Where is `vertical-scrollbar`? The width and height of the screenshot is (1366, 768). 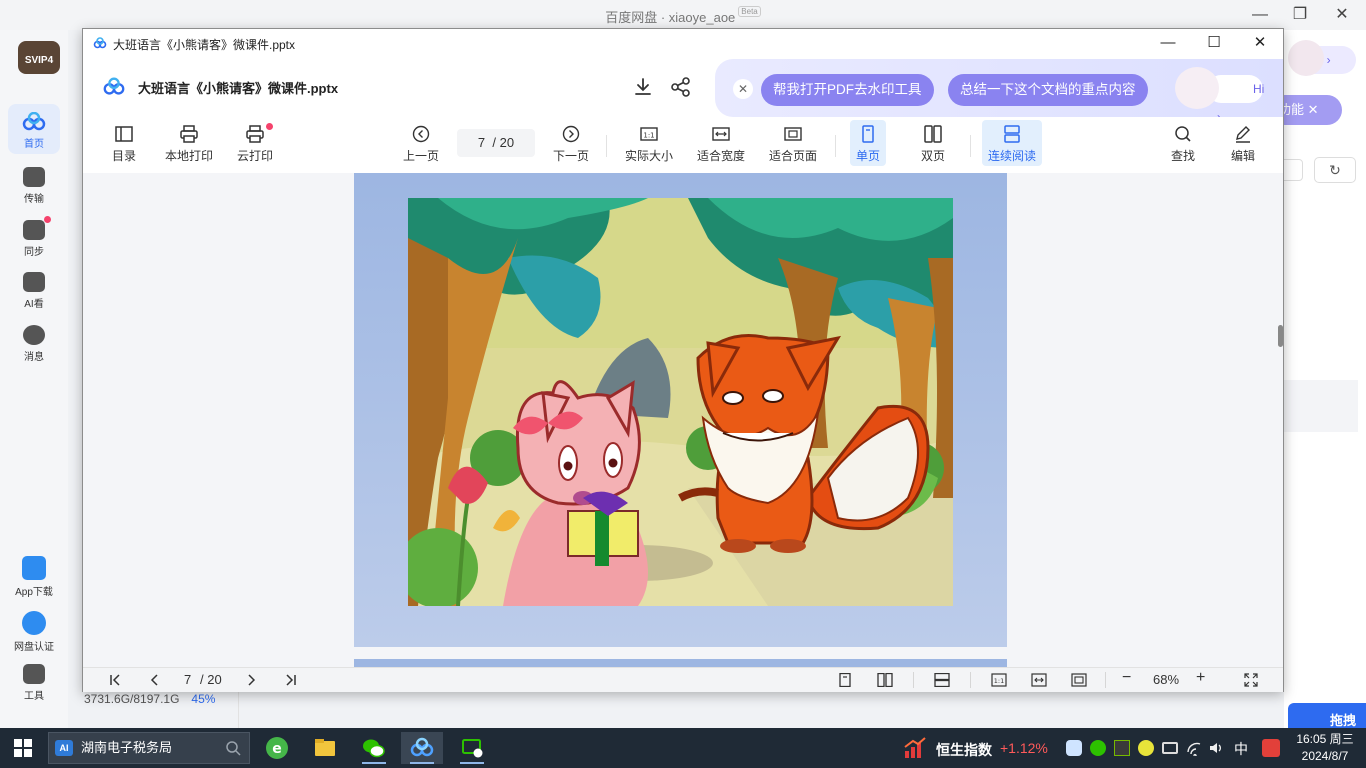 vertical-scrollbar is located at coordinates (1280, 336).